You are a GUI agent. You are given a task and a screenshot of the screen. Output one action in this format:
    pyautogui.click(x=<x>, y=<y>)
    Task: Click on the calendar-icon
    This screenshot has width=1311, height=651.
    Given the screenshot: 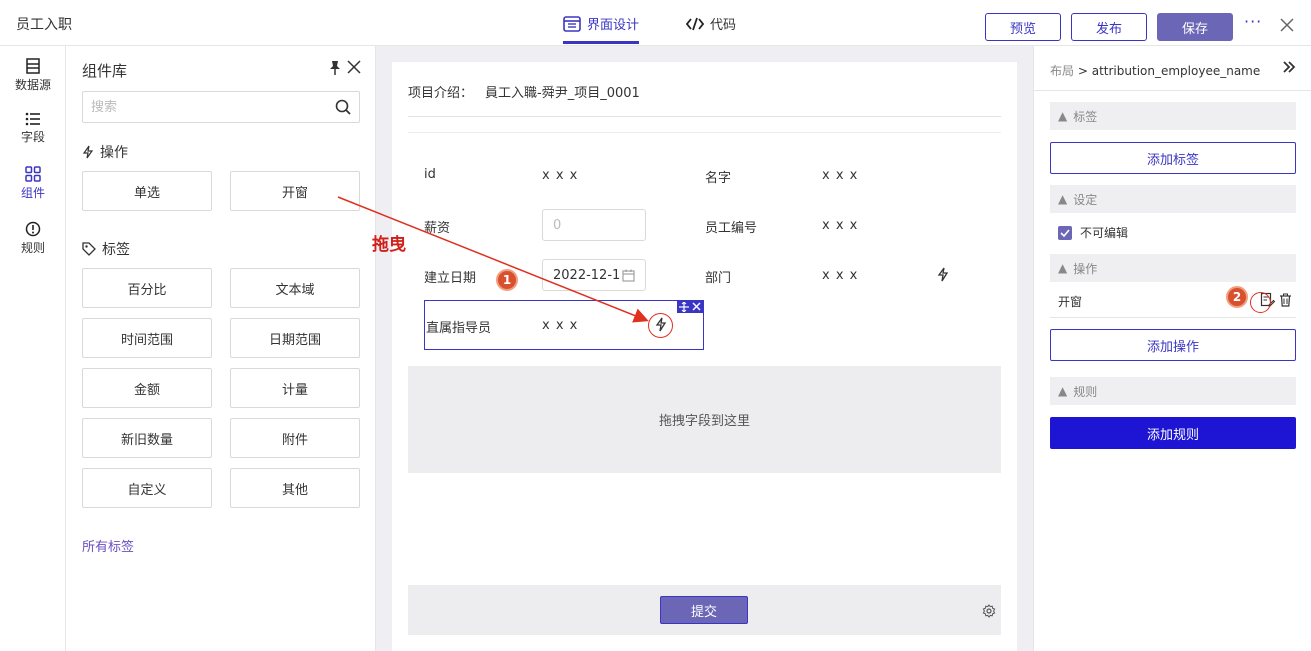 What is the action you would take?
    pyautogui.click(x=628, y=275)
    